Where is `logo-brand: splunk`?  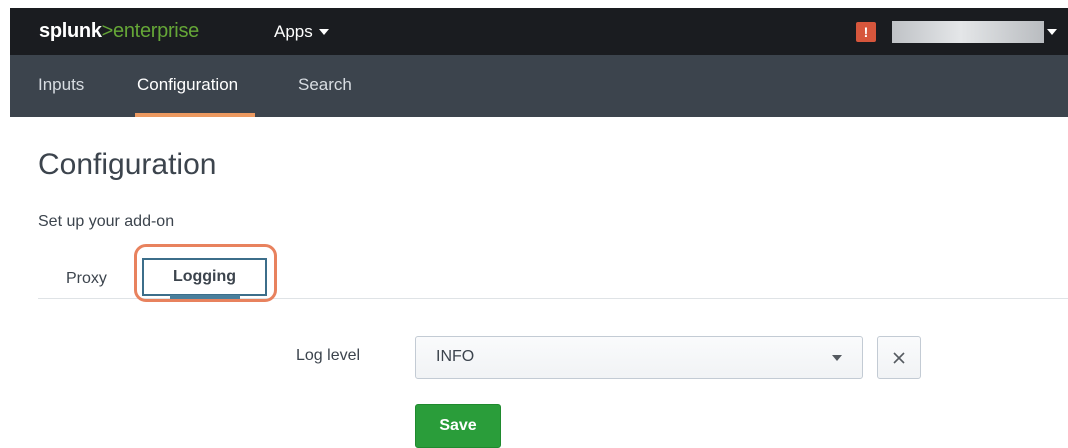 logo-brand: splunk is located at coordinates (70, 31).